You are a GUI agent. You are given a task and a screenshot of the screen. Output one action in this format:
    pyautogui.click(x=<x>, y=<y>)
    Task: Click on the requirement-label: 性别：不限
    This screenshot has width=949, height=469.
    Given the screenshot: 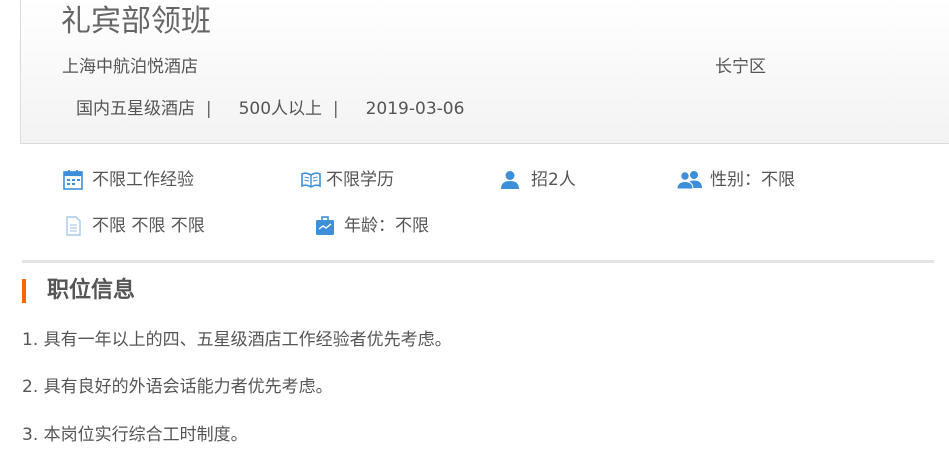 What is the action you would take?
    pyautogui.click(x=752, y=180)
    